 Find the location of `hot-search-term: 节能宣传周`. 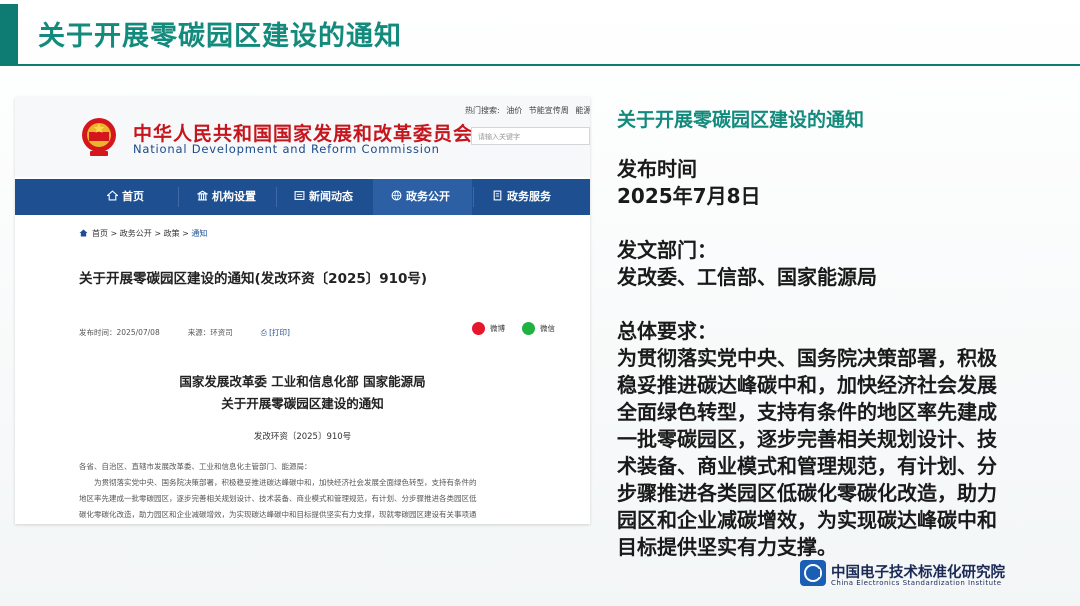

hot-search-term: 节能宣传周 is located at coordinates (549, 110).